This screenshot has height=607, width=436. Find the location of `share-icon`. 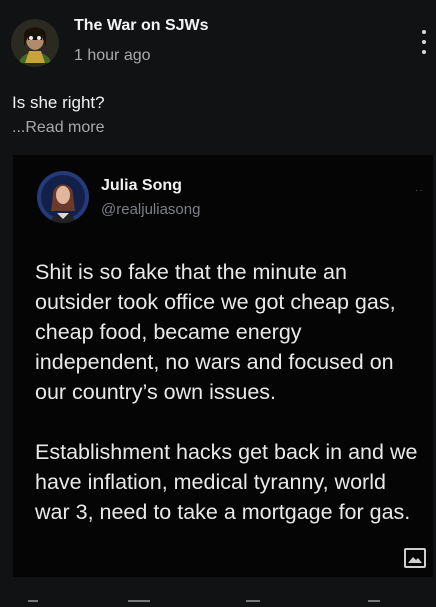

share-icon is located at coordinates (253, 603).